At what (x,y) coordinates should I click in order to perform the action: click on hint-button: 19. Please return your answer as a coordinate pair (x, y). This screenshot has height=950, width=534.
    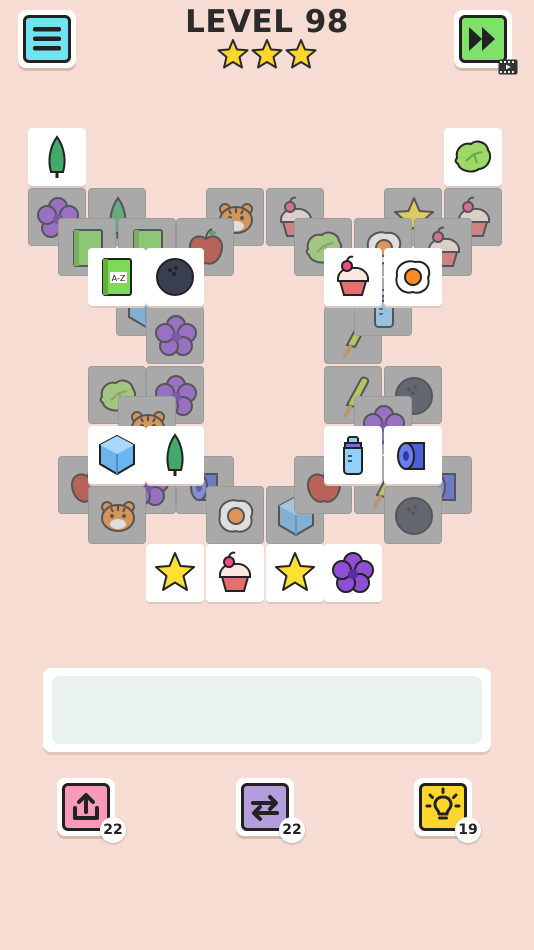
    Looking at the image, I should click on (447, 810).